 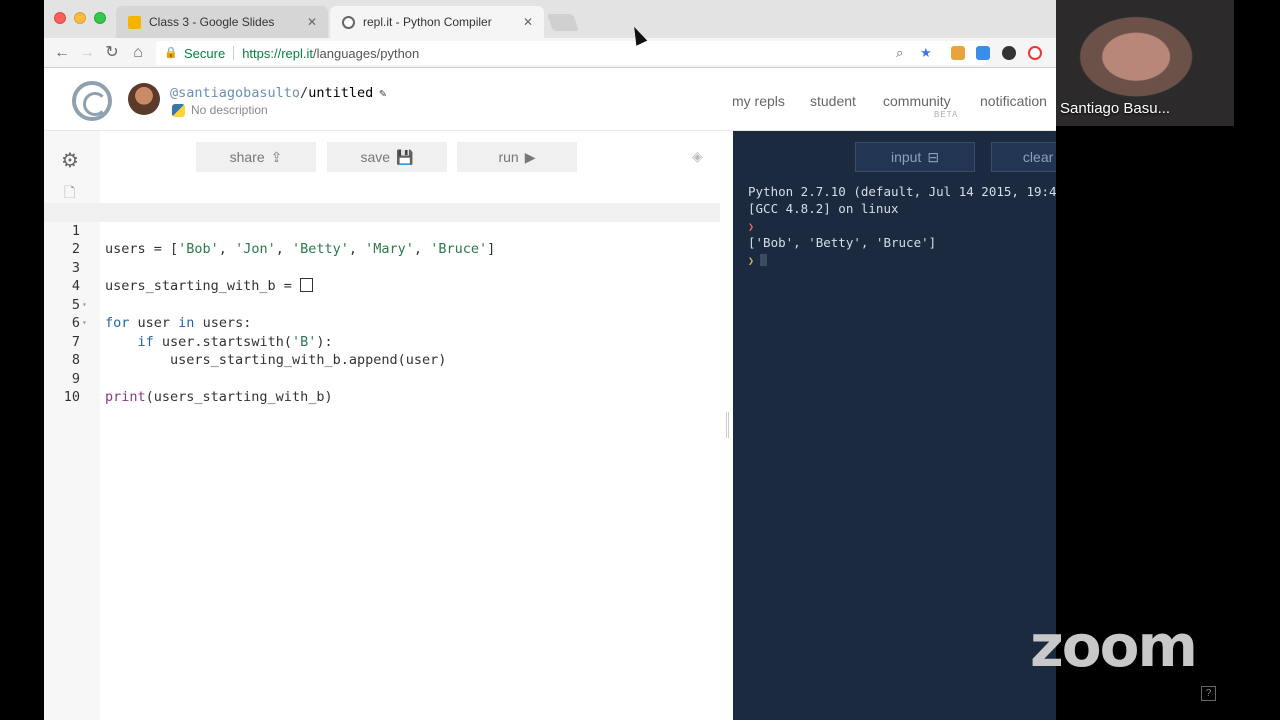 What do you see at coordinates (926, 53) in the screenshot?
I see `bookmark-star-icon: ★` at bounding box center [926, 53].